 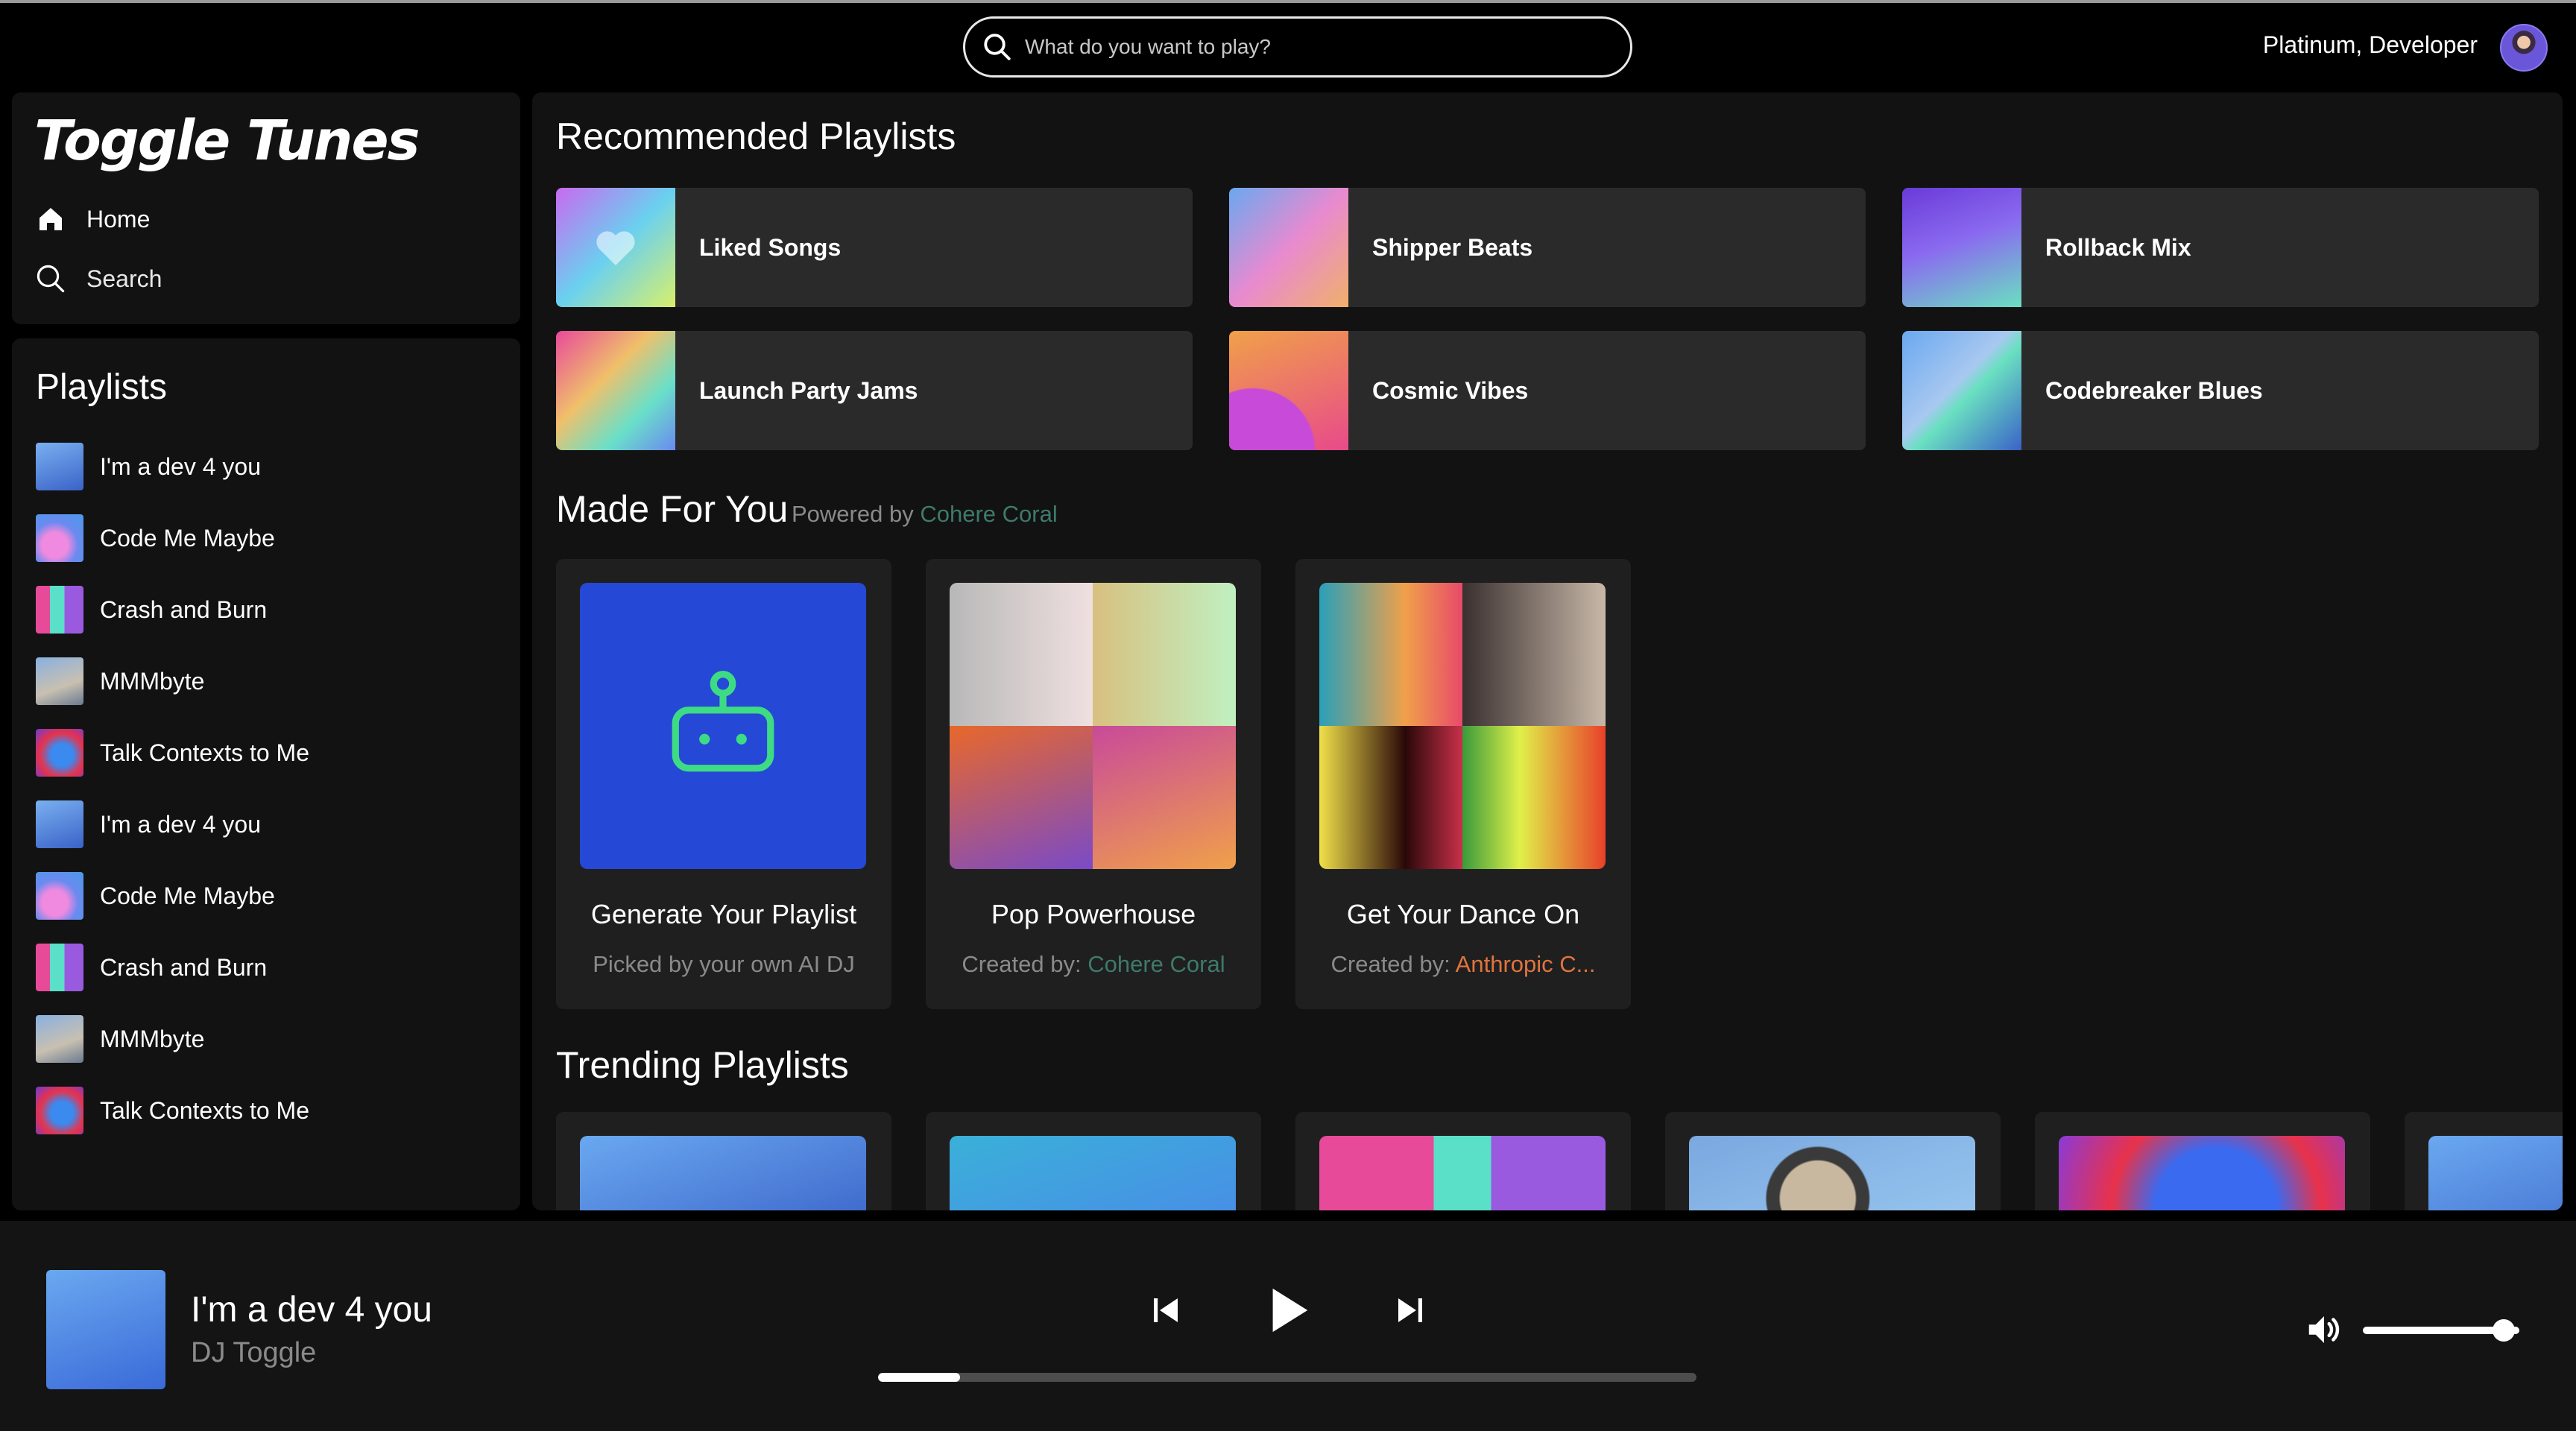 I want to click on nav-panel: Toggle Tunes Home Search, so click(x=266, y=208).